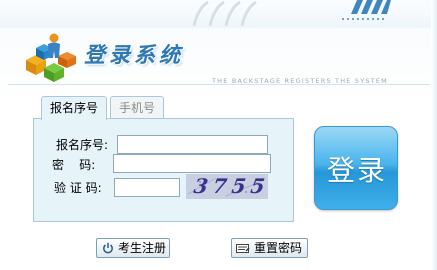 This screenshot has height=270, width=437. Describe the element at coordinates (434, 135) in the screenshot. I see `window-edge` at that location.